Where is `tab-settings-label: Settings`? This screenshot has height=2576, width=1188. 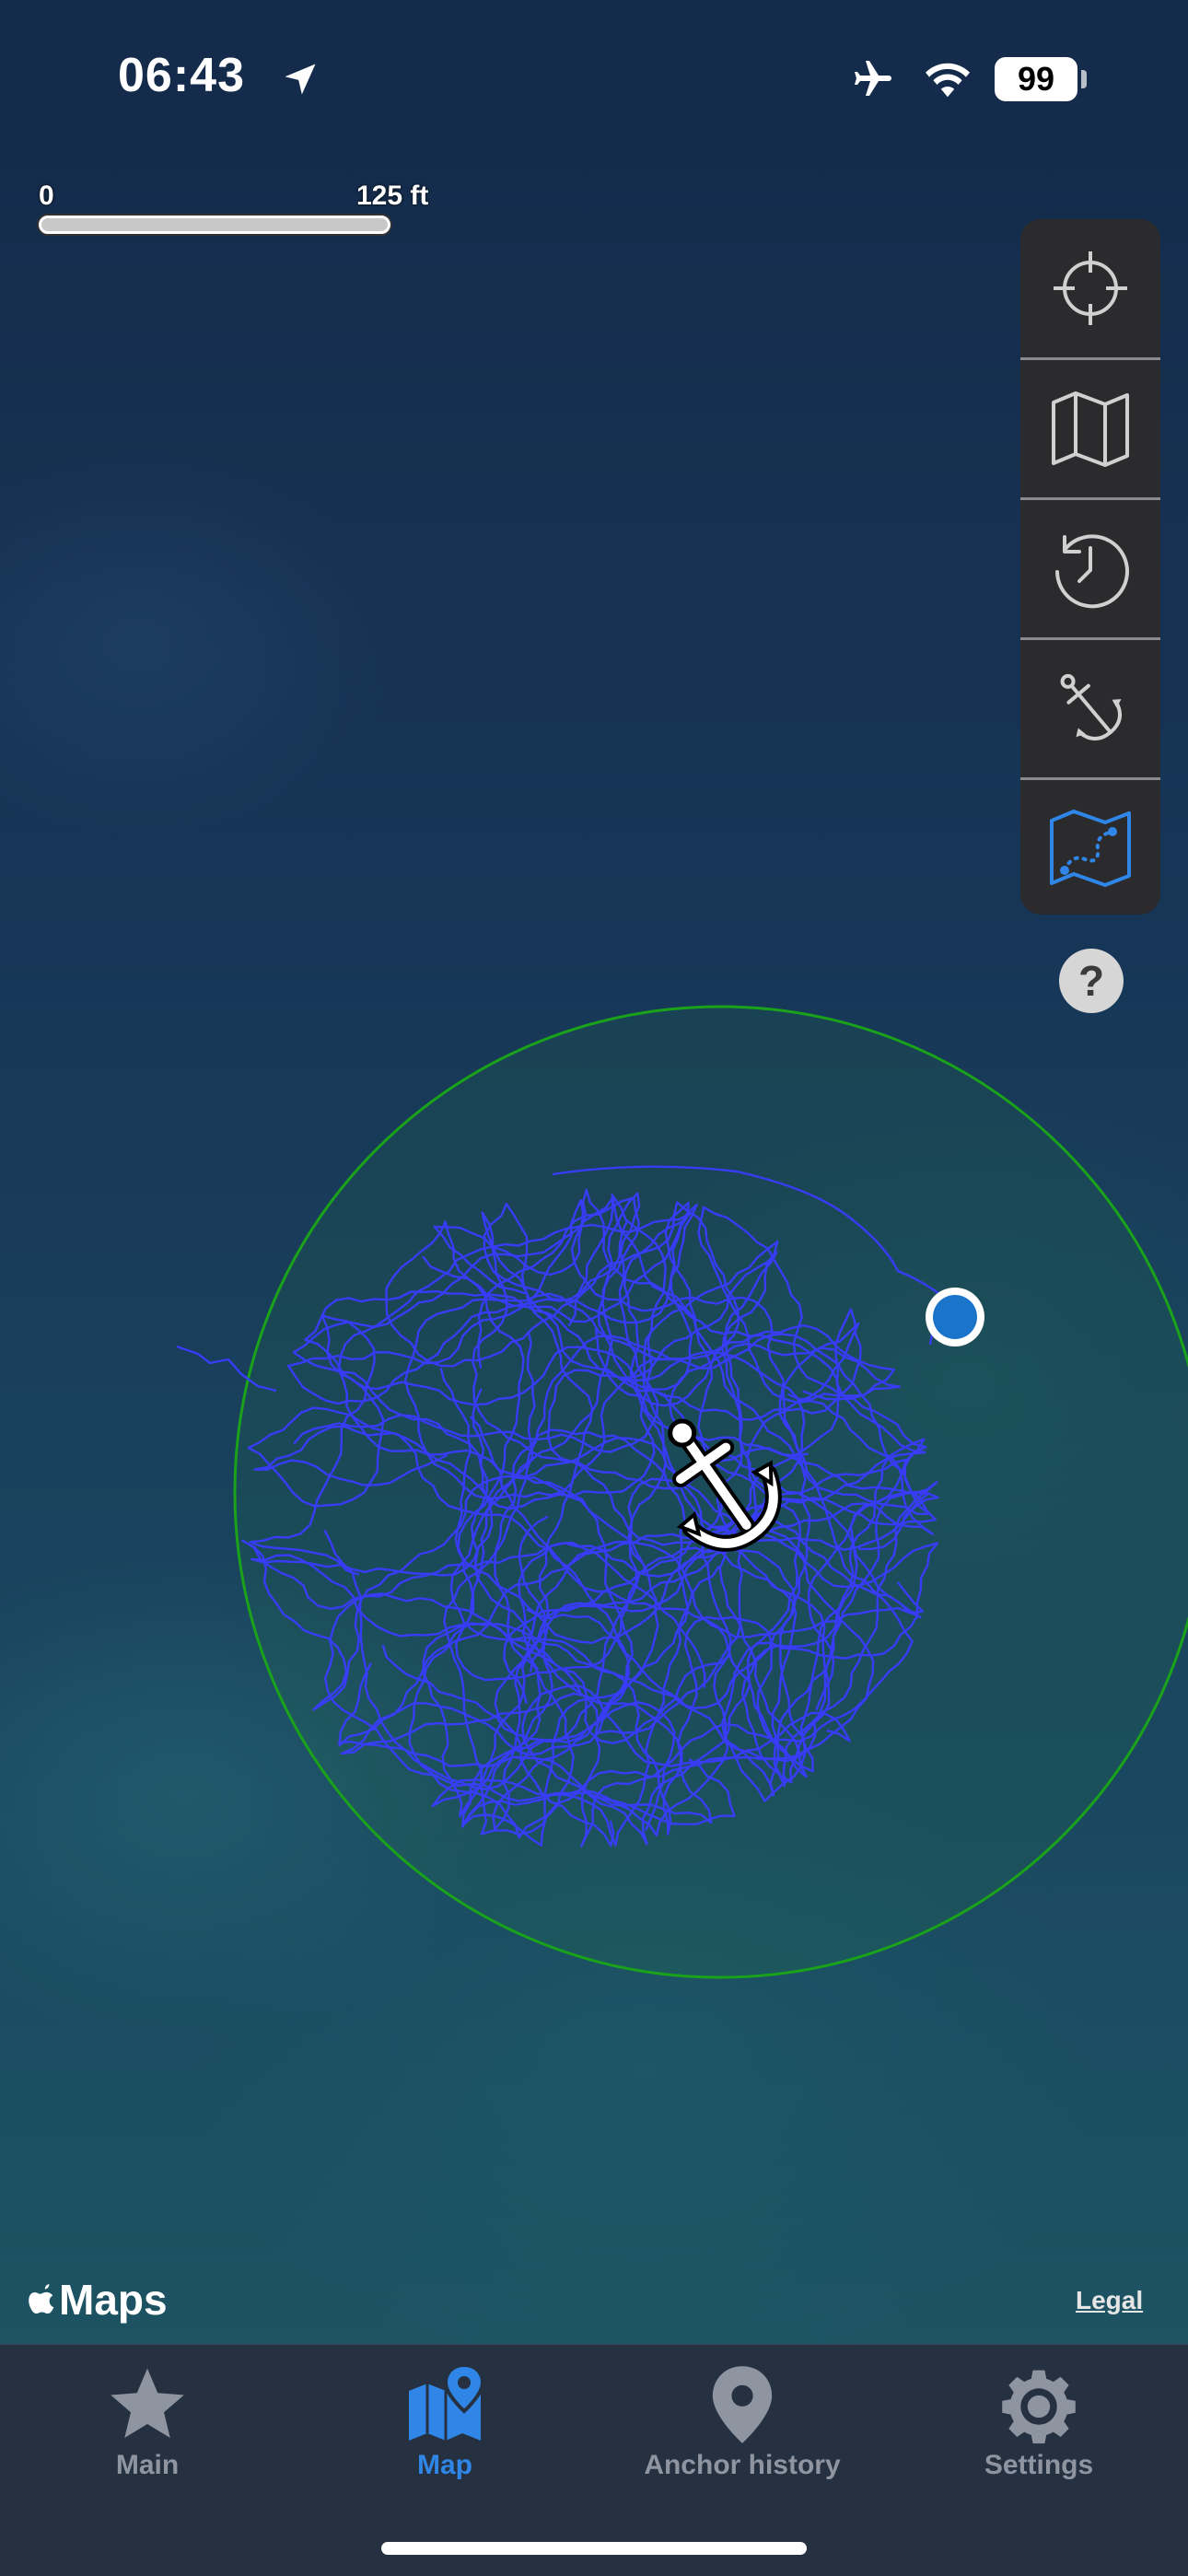 tab-settings-label: Settings is located at coordinates (1039, 2465).